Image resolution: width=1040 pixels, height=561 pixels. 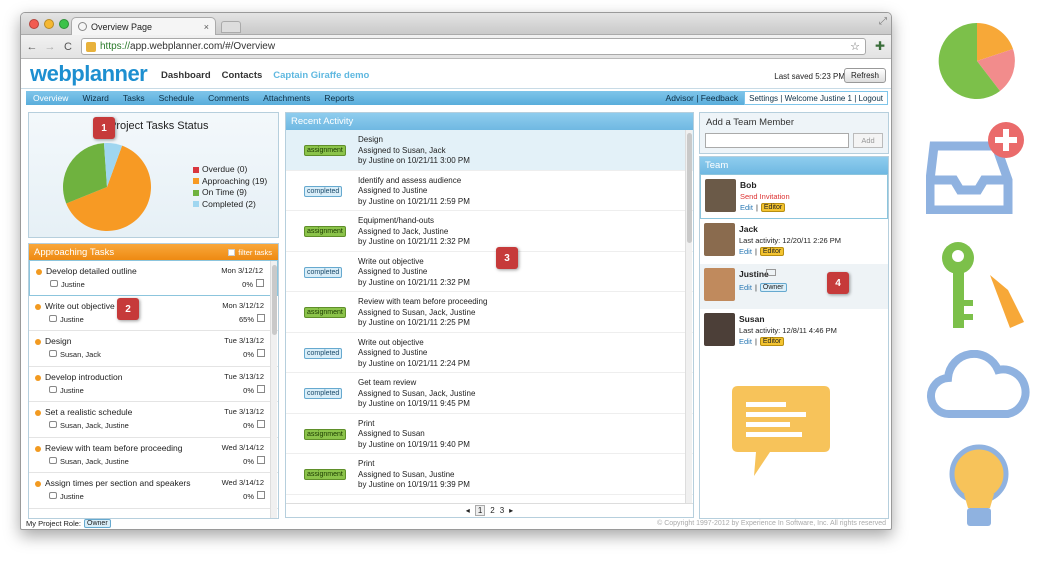 I want to click on task-name: Develop introduction, so click(x=84, y=377).